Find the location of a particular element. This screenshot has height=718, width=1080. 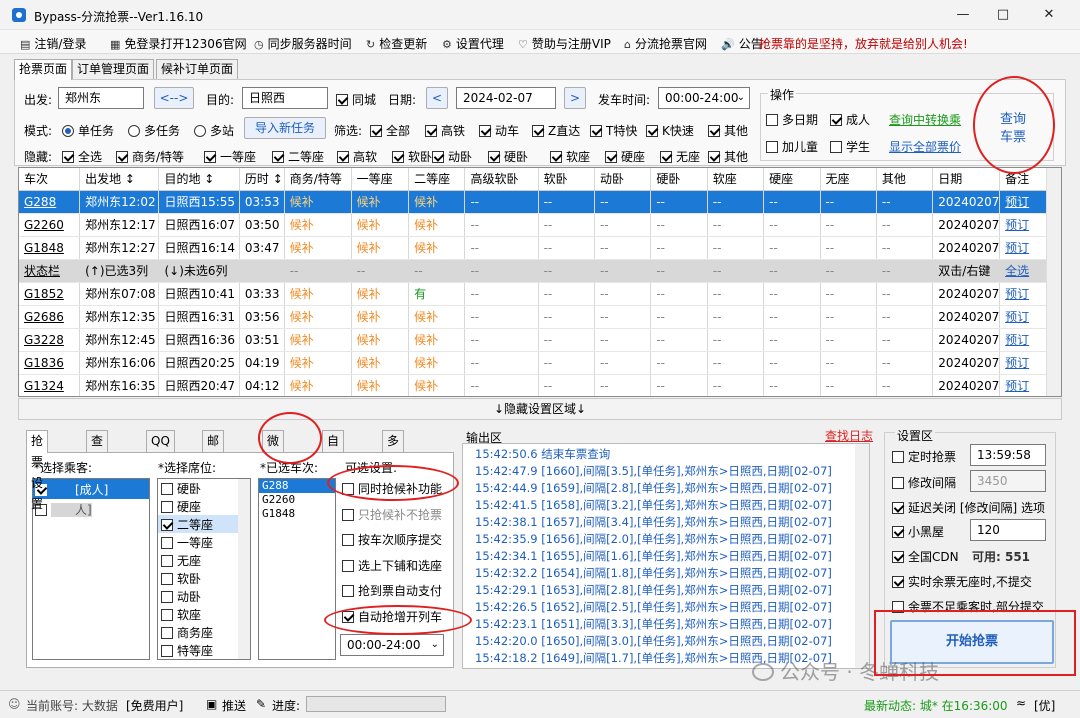

hide-checkbox: 软座 is located at coordinates (570, 156).